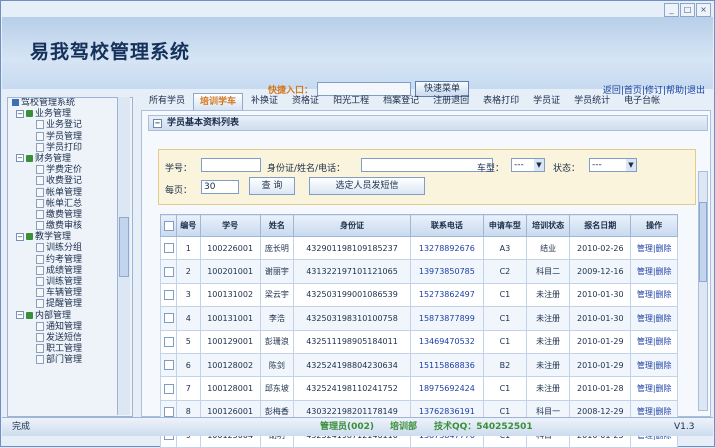 The width and height of the screenshot is (715, 448). I want to click on sidebar-item-13: 训练分组, so click(70, 248).